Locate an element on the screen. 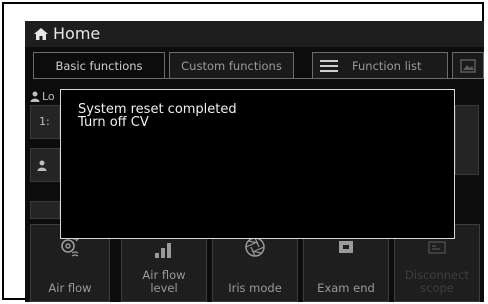 The image size is (488, 304). image-icon is located at coordinates (468, 65).